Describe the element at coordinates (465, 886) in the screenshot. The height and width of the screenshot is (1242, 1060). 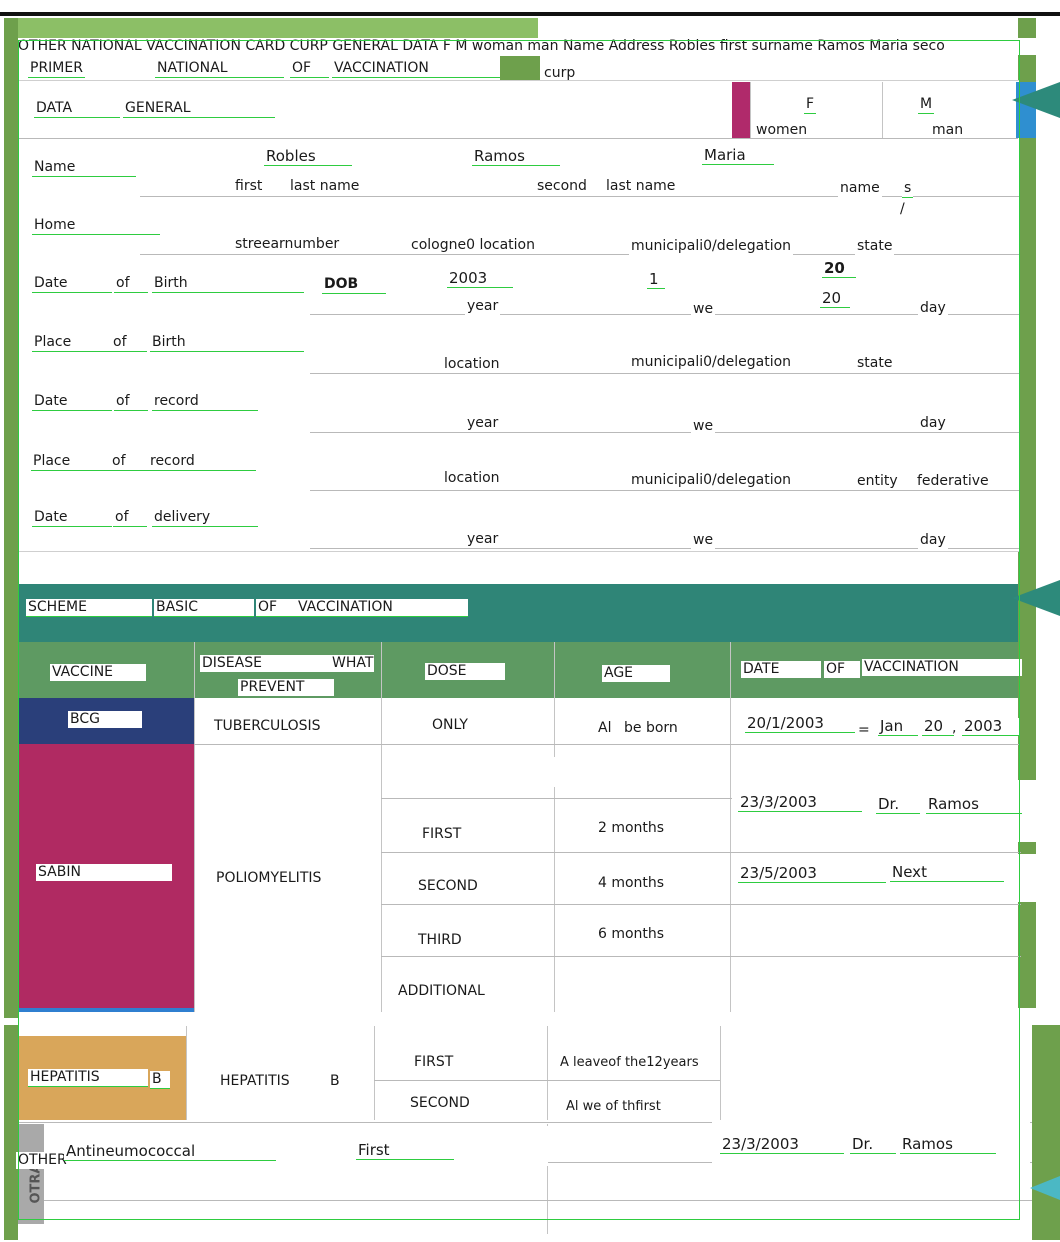
I see `sabin-dose-second: SECOND` at that location.